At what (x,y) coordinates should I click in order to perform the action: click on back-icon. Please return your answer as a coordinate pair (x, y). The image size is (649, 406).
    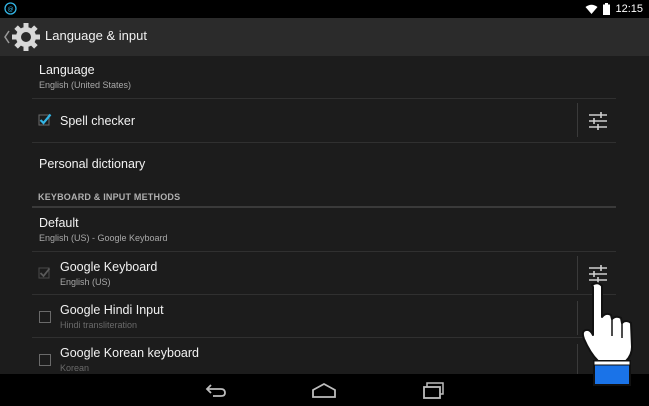
    Looking at the image, I should click on (216, 390).